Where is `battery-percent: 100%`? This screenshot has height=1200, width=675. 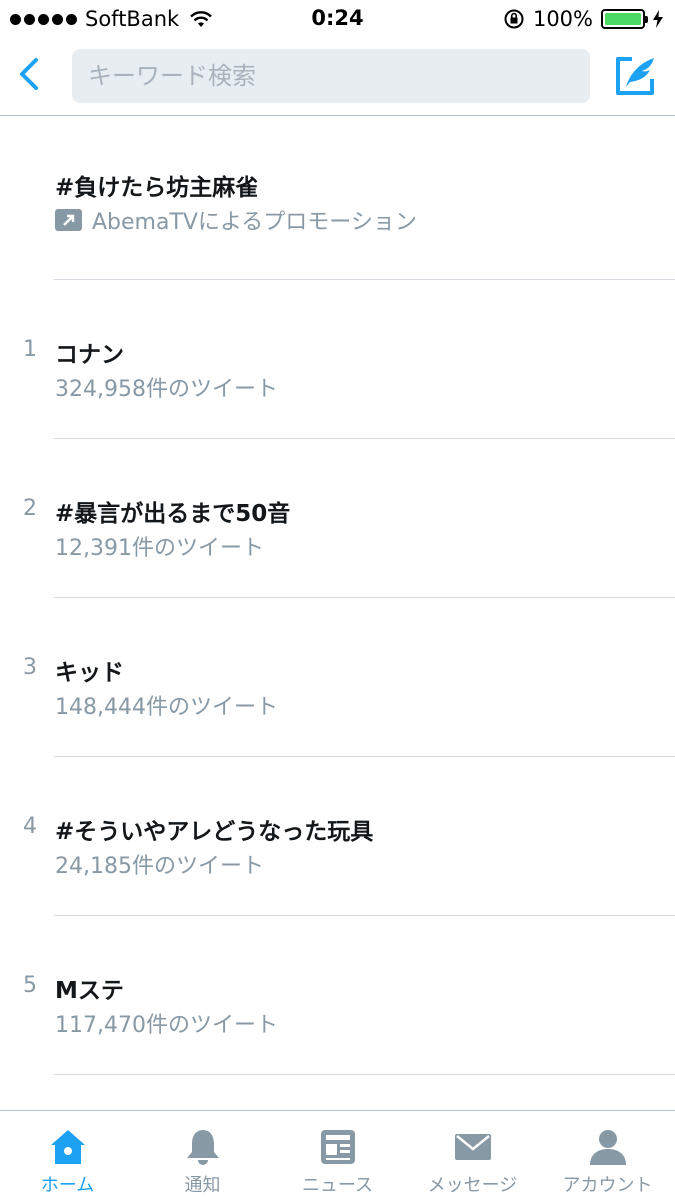 battery-percent: 100% is located at coordinates (562, 19).